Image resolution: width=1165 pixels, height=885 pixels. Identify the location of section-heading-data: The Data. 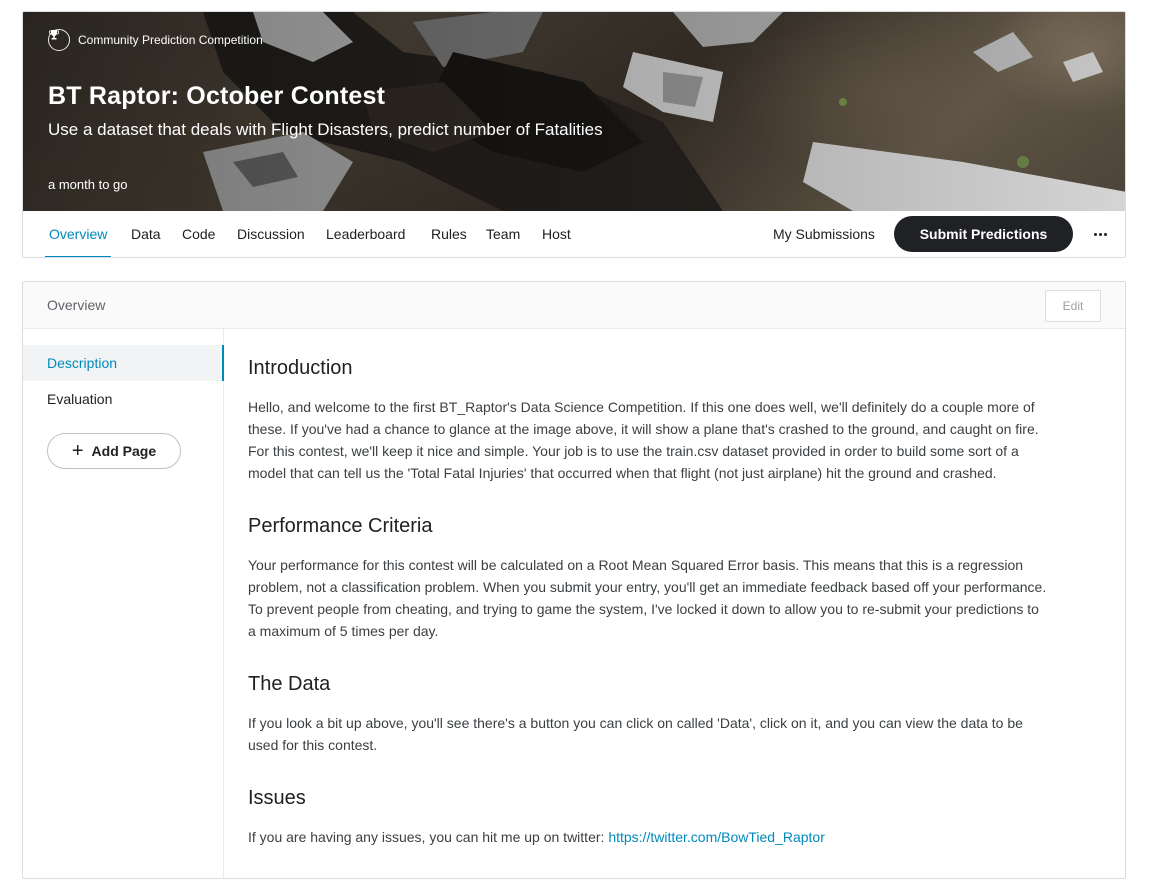
(289, 684).